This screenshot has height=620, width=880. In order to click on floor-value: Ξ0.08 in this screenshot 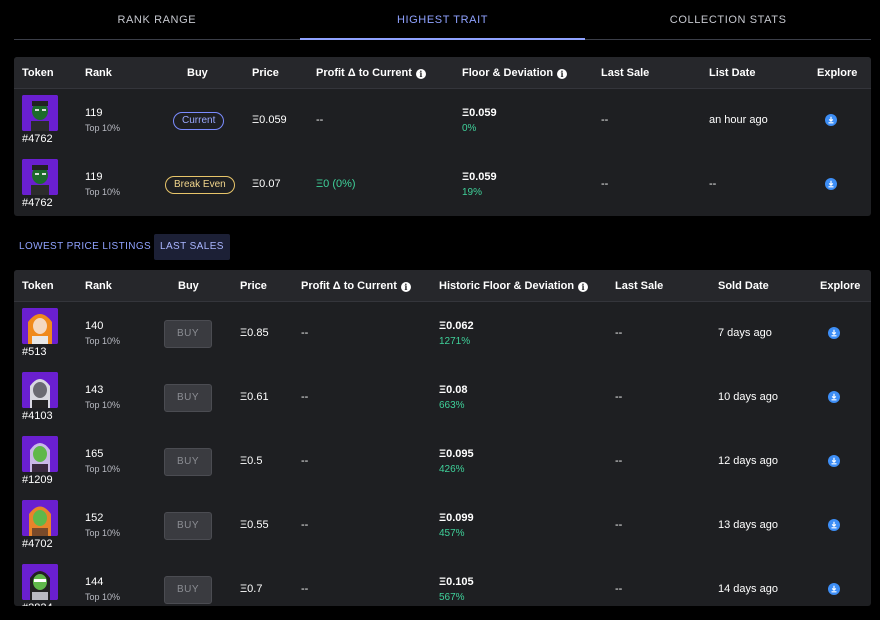, I will do `click(453, 390)`.